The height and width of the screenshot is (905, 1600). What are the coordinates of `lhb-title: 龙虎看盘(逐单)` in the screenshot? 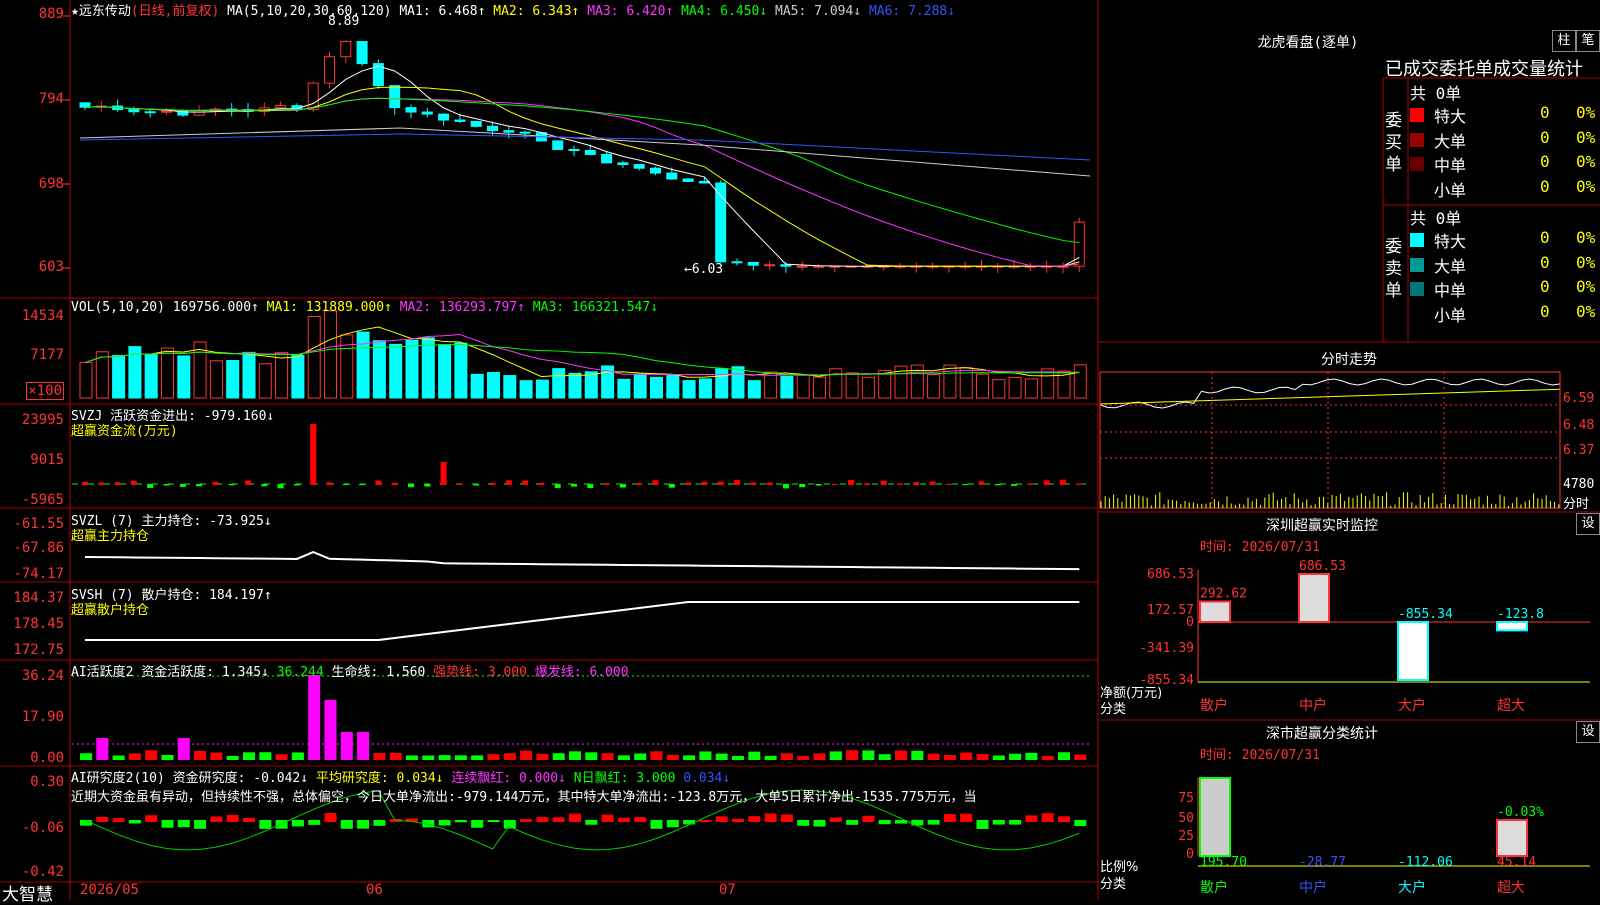 It's located at (1308, 43).